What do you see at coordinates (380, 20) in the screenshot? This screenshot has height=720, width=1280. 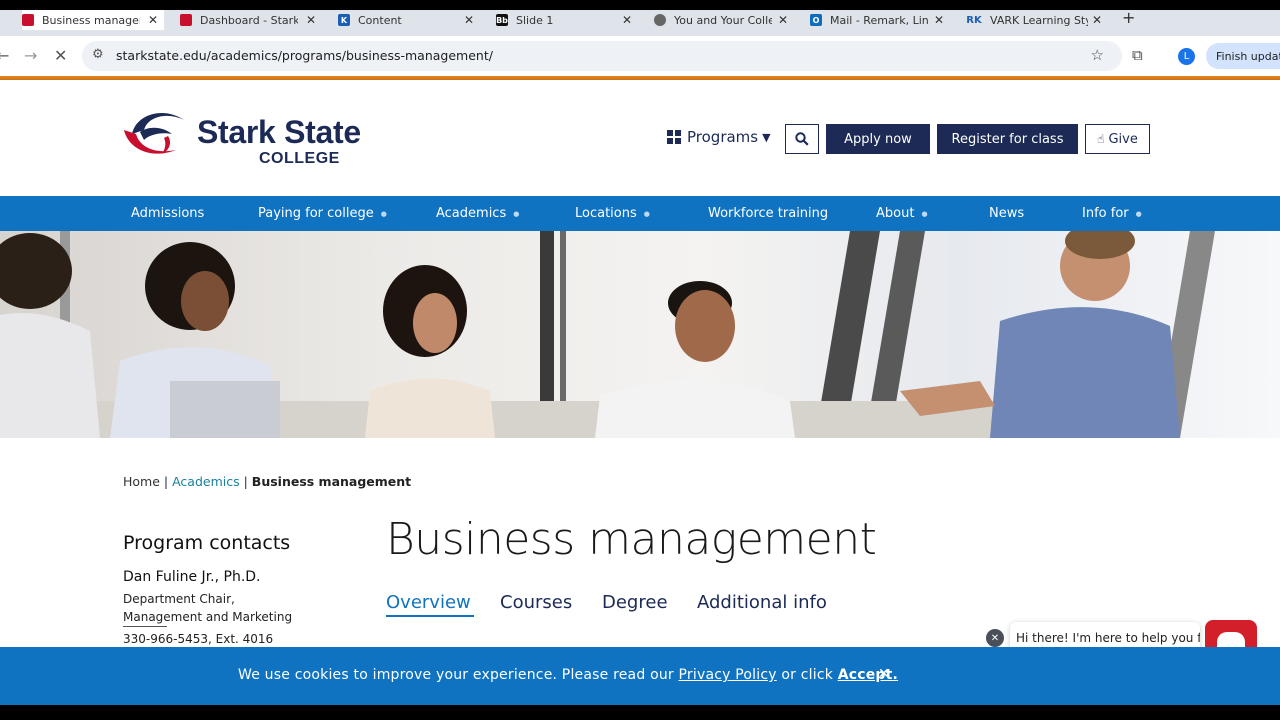 I see `tab-title: Content` at bounding box center [380, 20].